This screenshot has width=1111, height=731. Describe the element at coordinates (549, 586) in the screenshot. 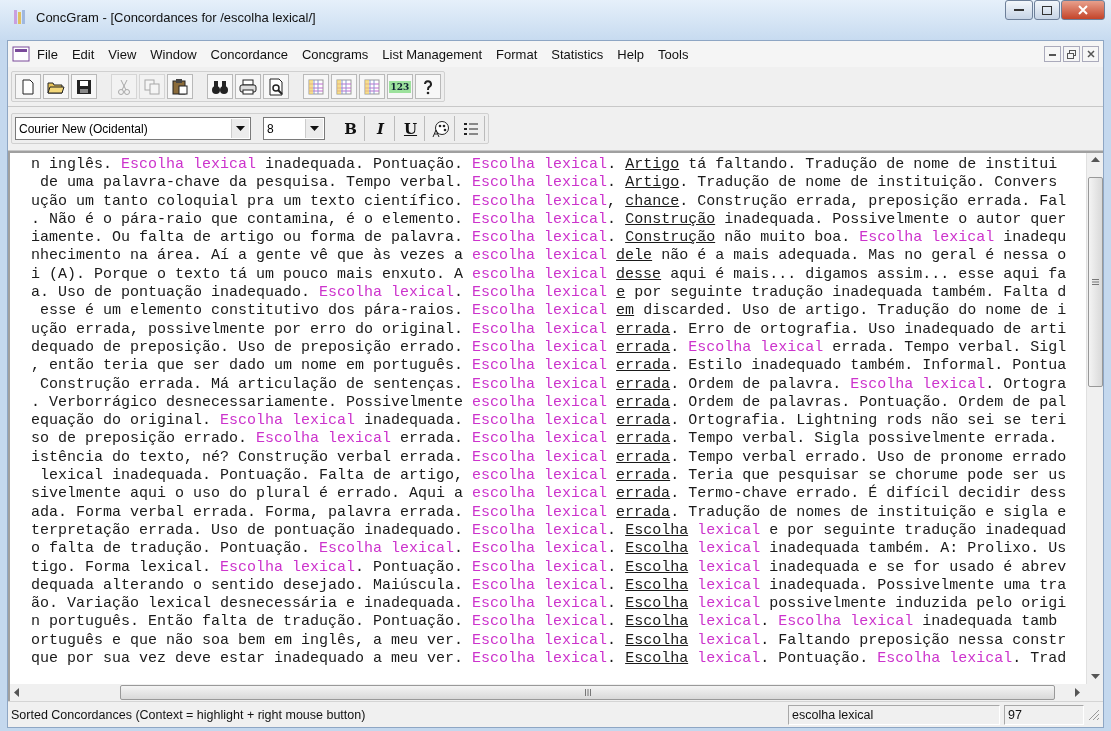

I see `concordance-line: dequada alterando o sentido desejado. Maiúscula. Escolha lexical. Escolha lexical inadequada. Possivelmente uma tra` at that location.